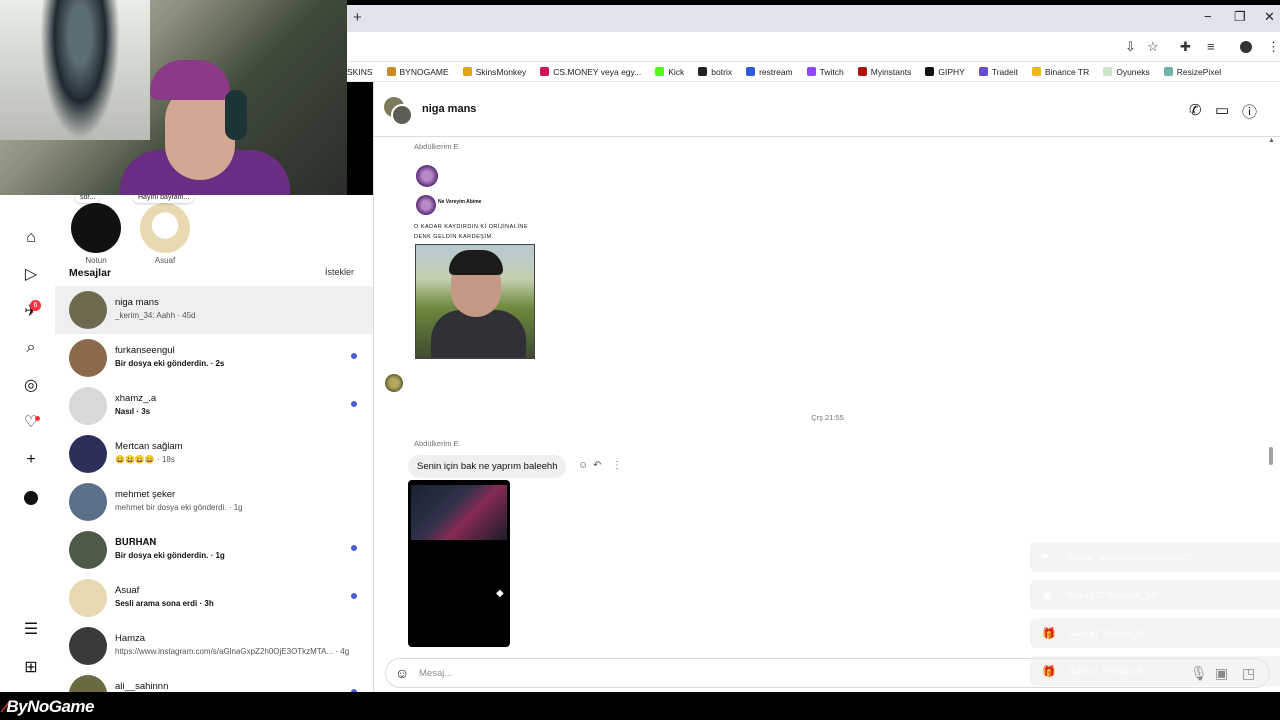 Image resolution: width=1280 pixels, height=720 pixels. Describe the element at coordinates (49, 707) in the screenshot. I see `brand-logo: ⁄ByNoGame` at that location.